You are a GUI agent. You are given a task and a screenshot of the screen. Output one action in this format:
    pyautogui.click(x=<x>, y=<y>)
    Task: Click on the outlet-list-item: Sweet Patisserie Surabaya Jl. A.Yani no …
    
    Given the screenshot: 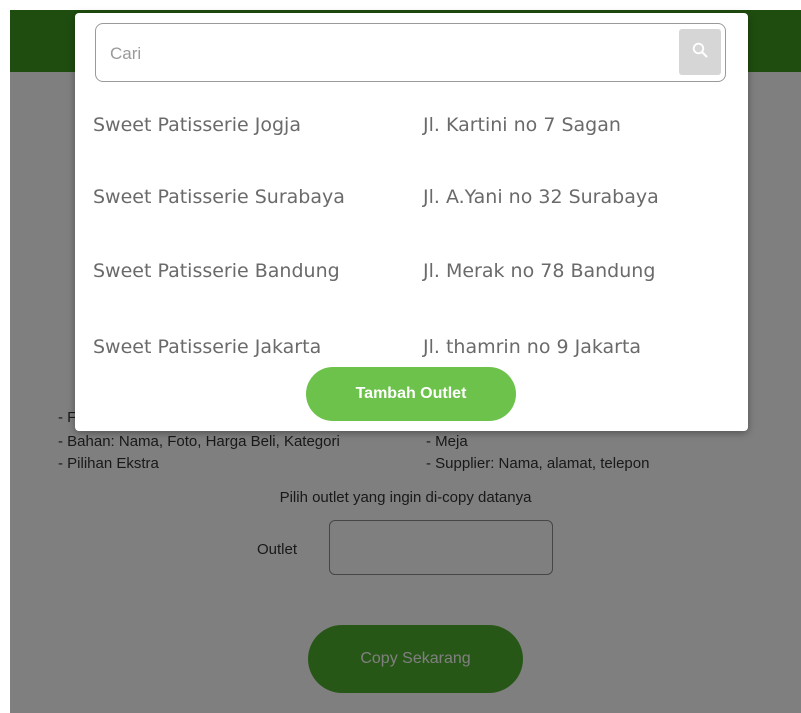 What is the action you would take?
    pyautogui.click(x=411, y=197)
    